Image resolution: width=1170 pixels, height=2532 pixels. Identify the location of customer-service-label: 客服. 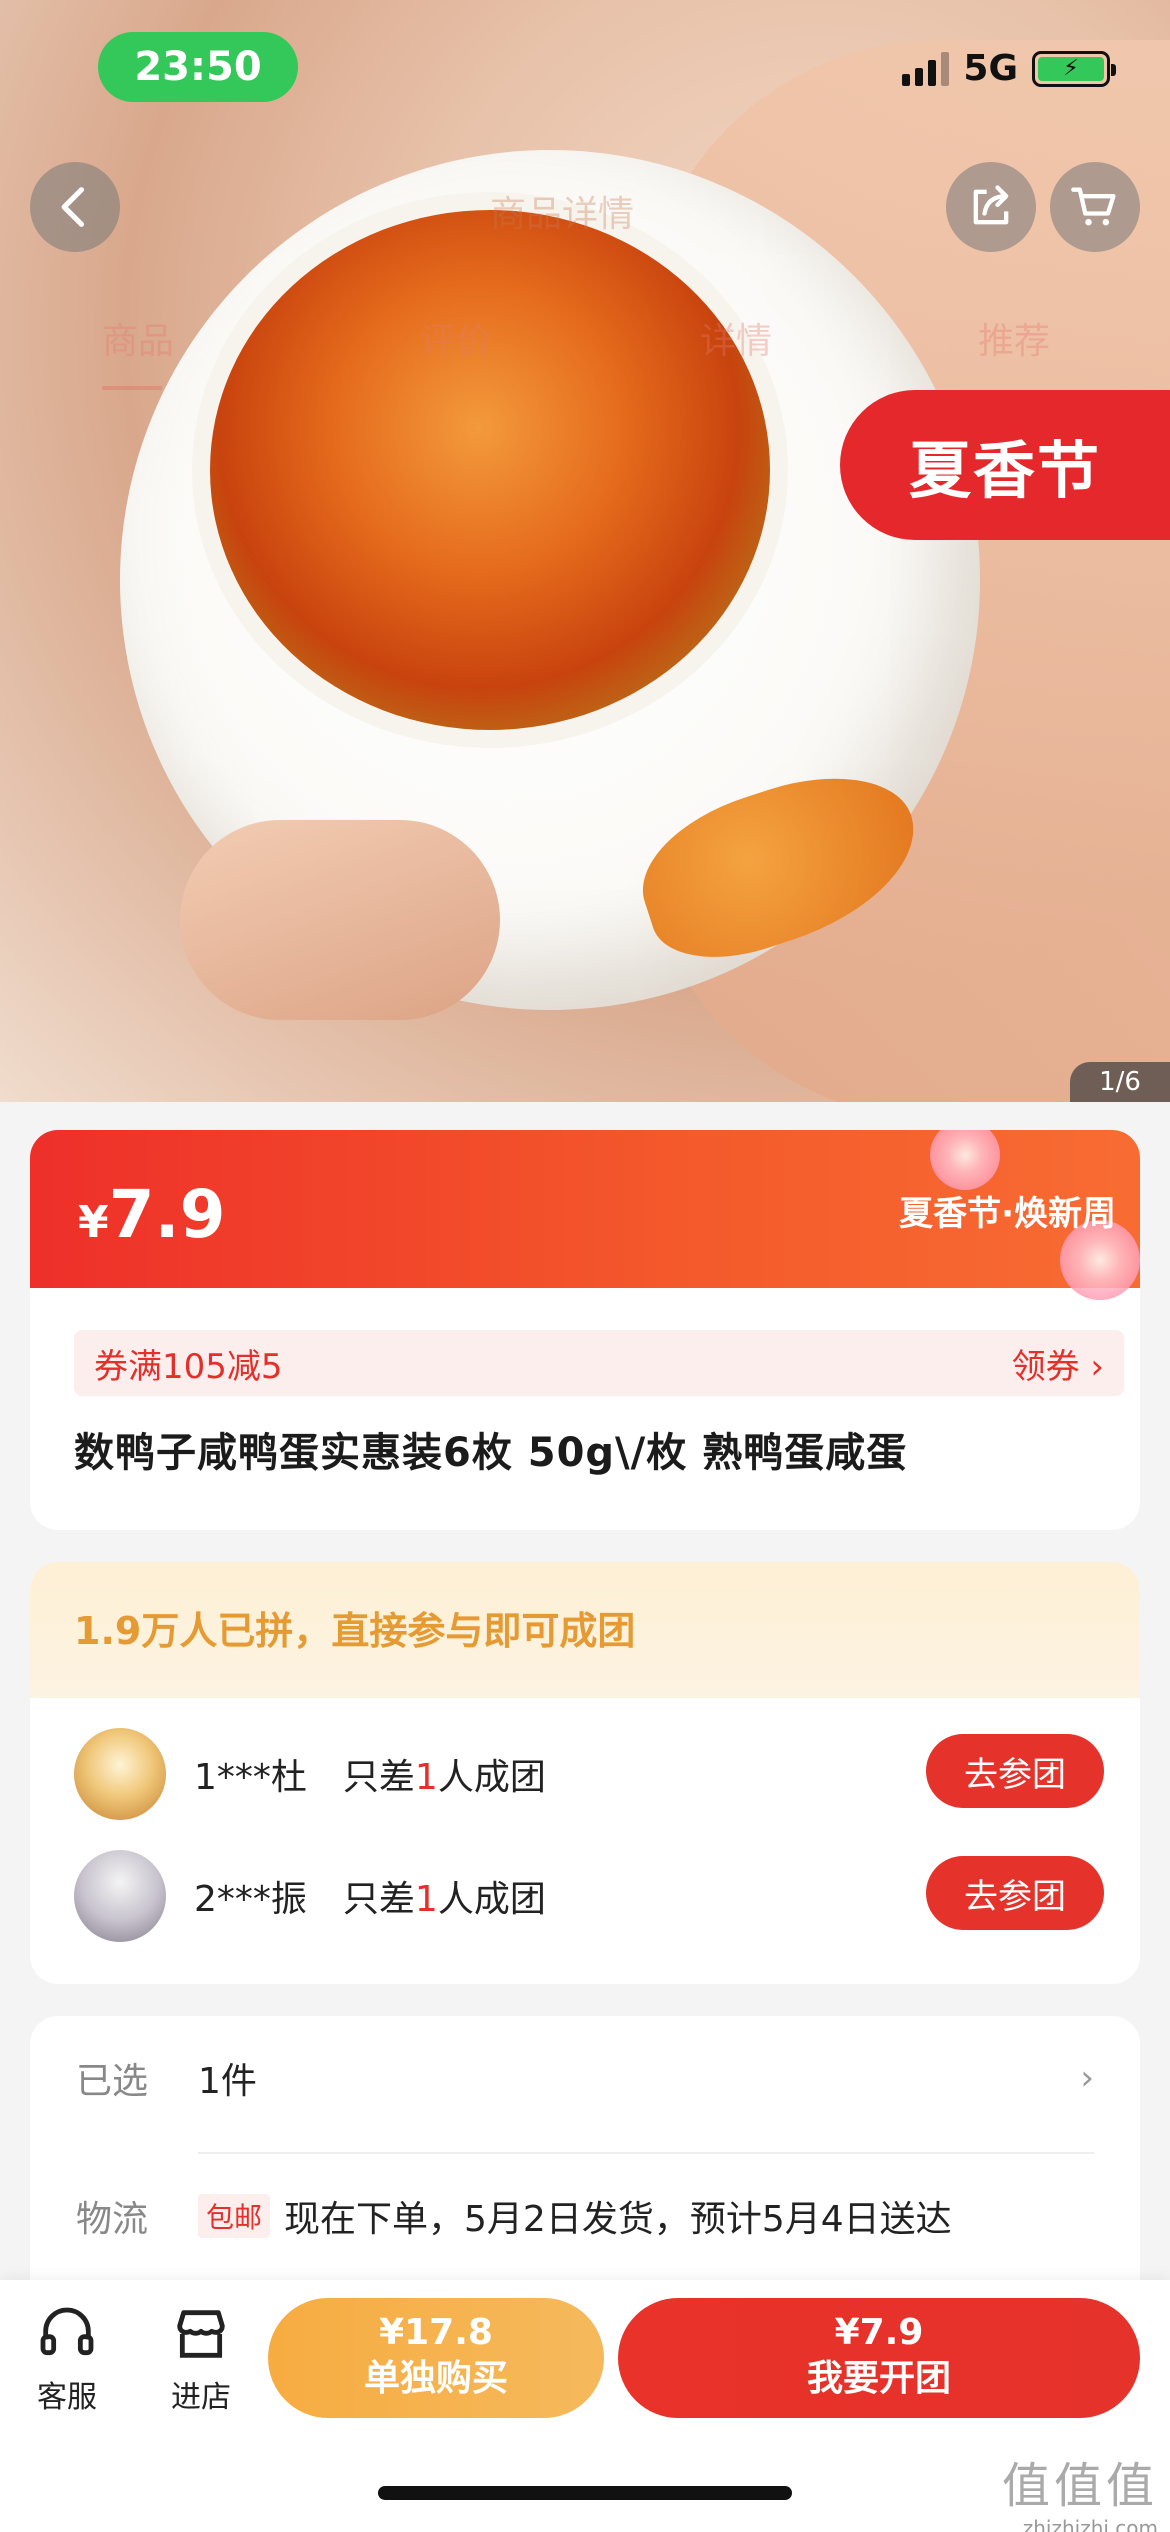
(67, 2397).